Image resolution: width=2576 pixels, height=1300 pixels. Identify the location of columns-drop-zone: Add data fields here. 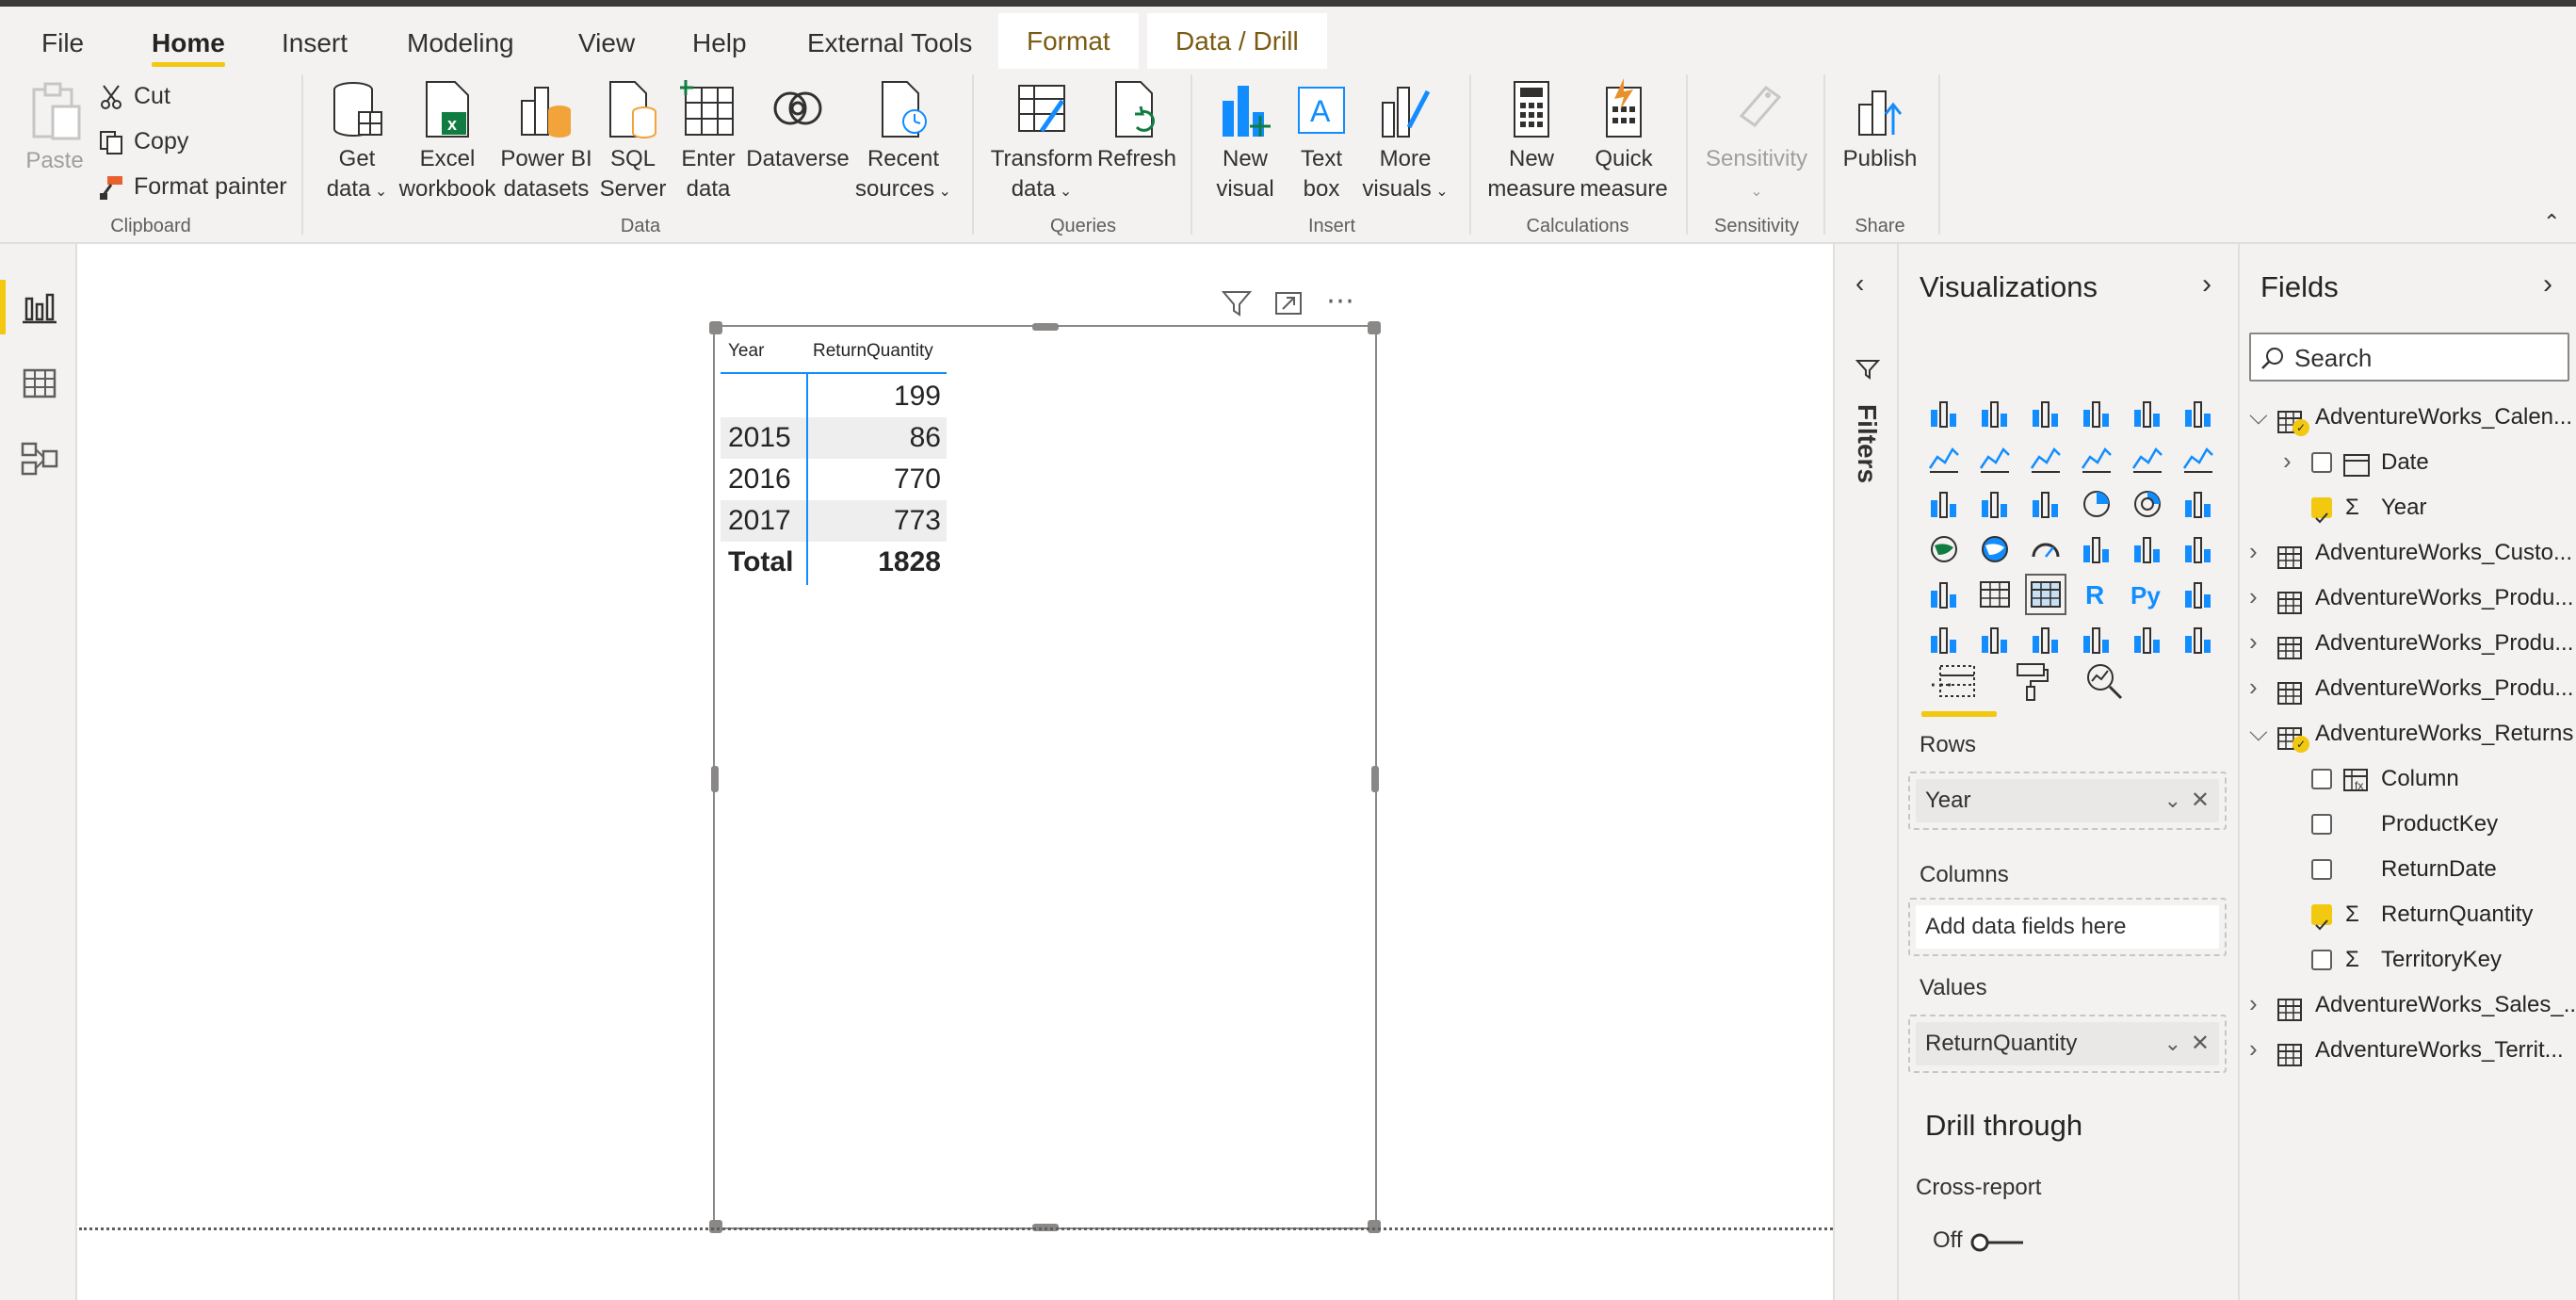
(2067, 927).